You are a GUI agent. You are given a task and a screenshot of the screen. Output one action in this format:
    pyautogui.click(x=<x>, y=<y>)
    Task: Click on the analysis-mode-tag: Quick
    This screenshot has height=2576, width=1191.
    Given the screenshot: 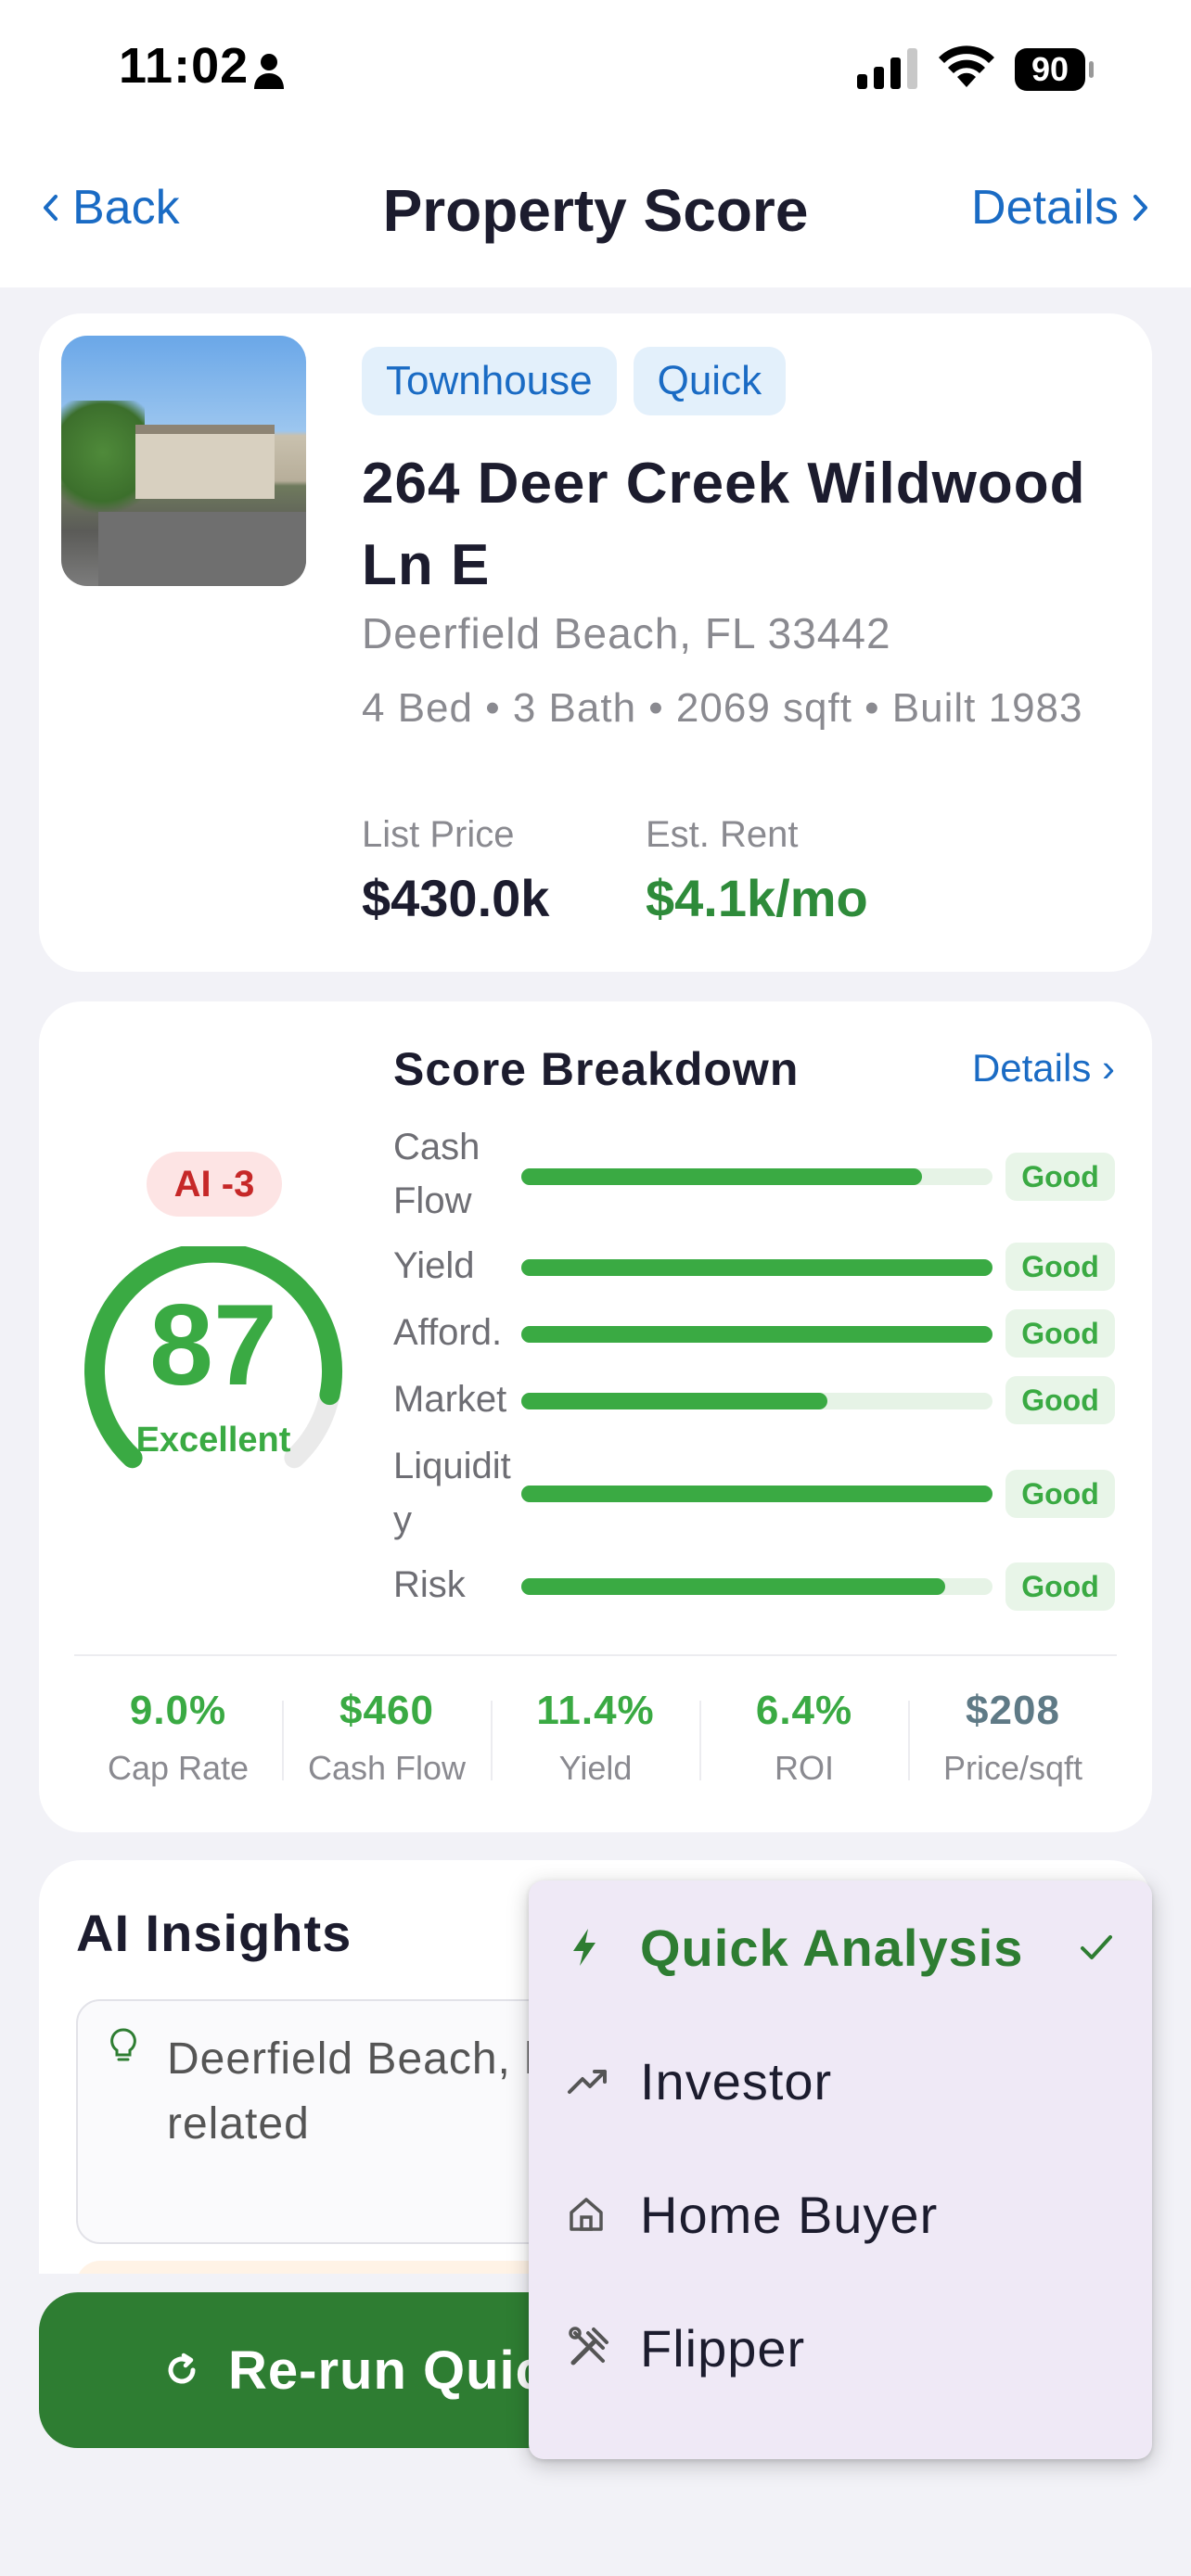 What is the action you would take?
    pyautogui.click(x=710, y=381)
    